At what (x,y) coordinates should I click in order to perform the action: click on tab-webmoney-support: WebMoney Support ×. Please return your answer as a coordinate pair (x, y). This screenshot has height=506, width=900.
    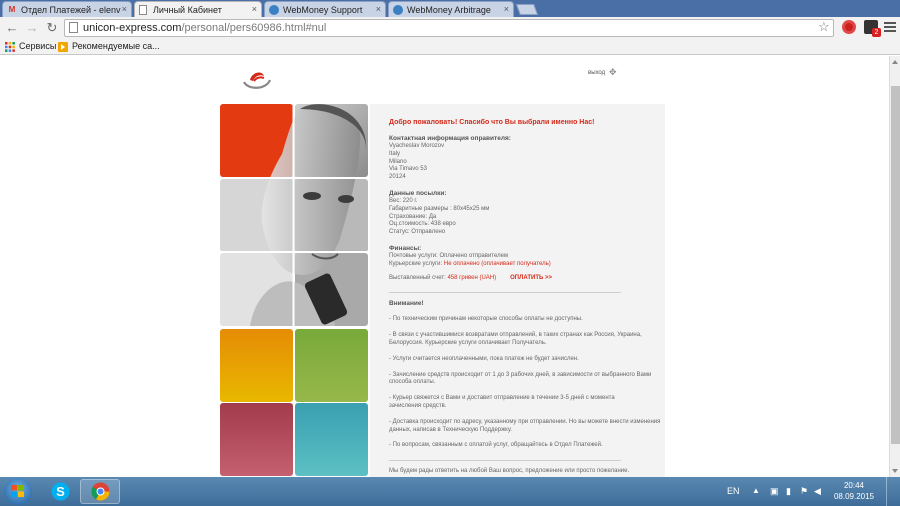
    Looking at the image, I should click on (325, 9).